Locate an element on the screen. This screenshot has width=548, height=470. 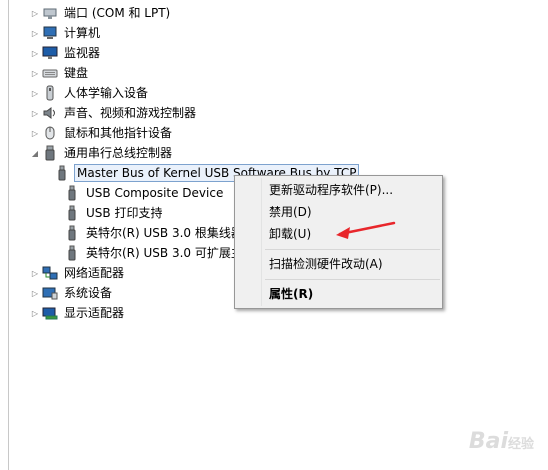
tree-item-usb3-xhci: 英特尔(R) USB 3.0 可扩展主 is located at coordinates (154, 253).